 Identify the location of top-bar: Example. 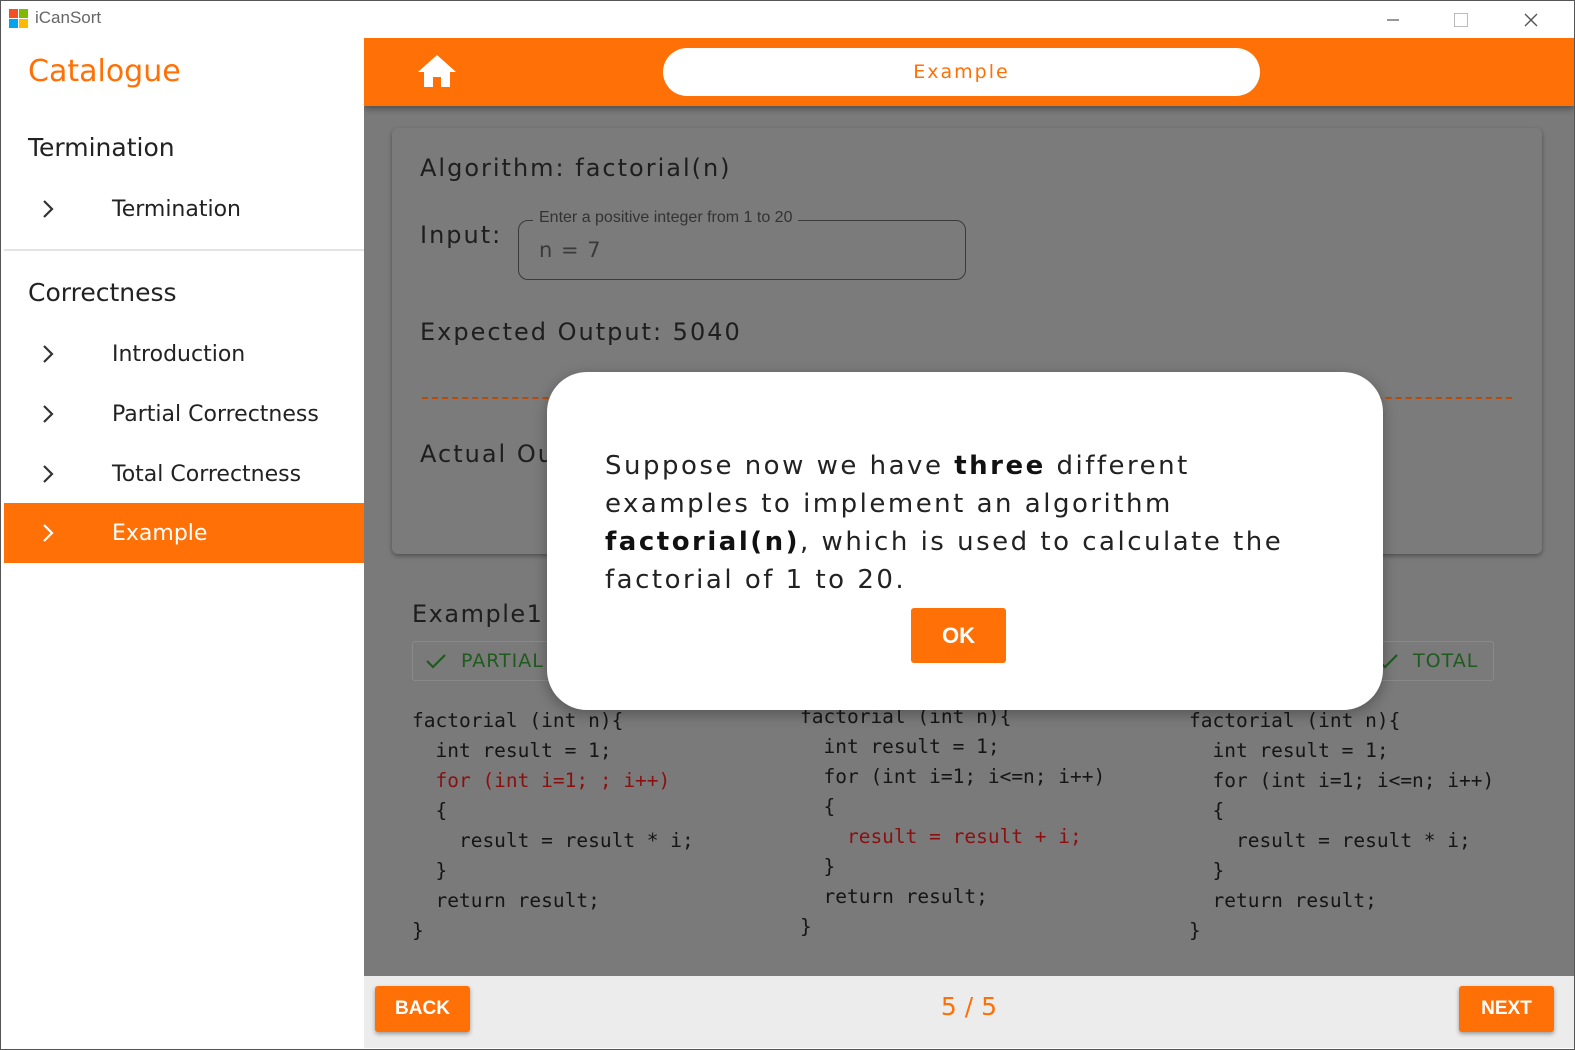
(969, 72).